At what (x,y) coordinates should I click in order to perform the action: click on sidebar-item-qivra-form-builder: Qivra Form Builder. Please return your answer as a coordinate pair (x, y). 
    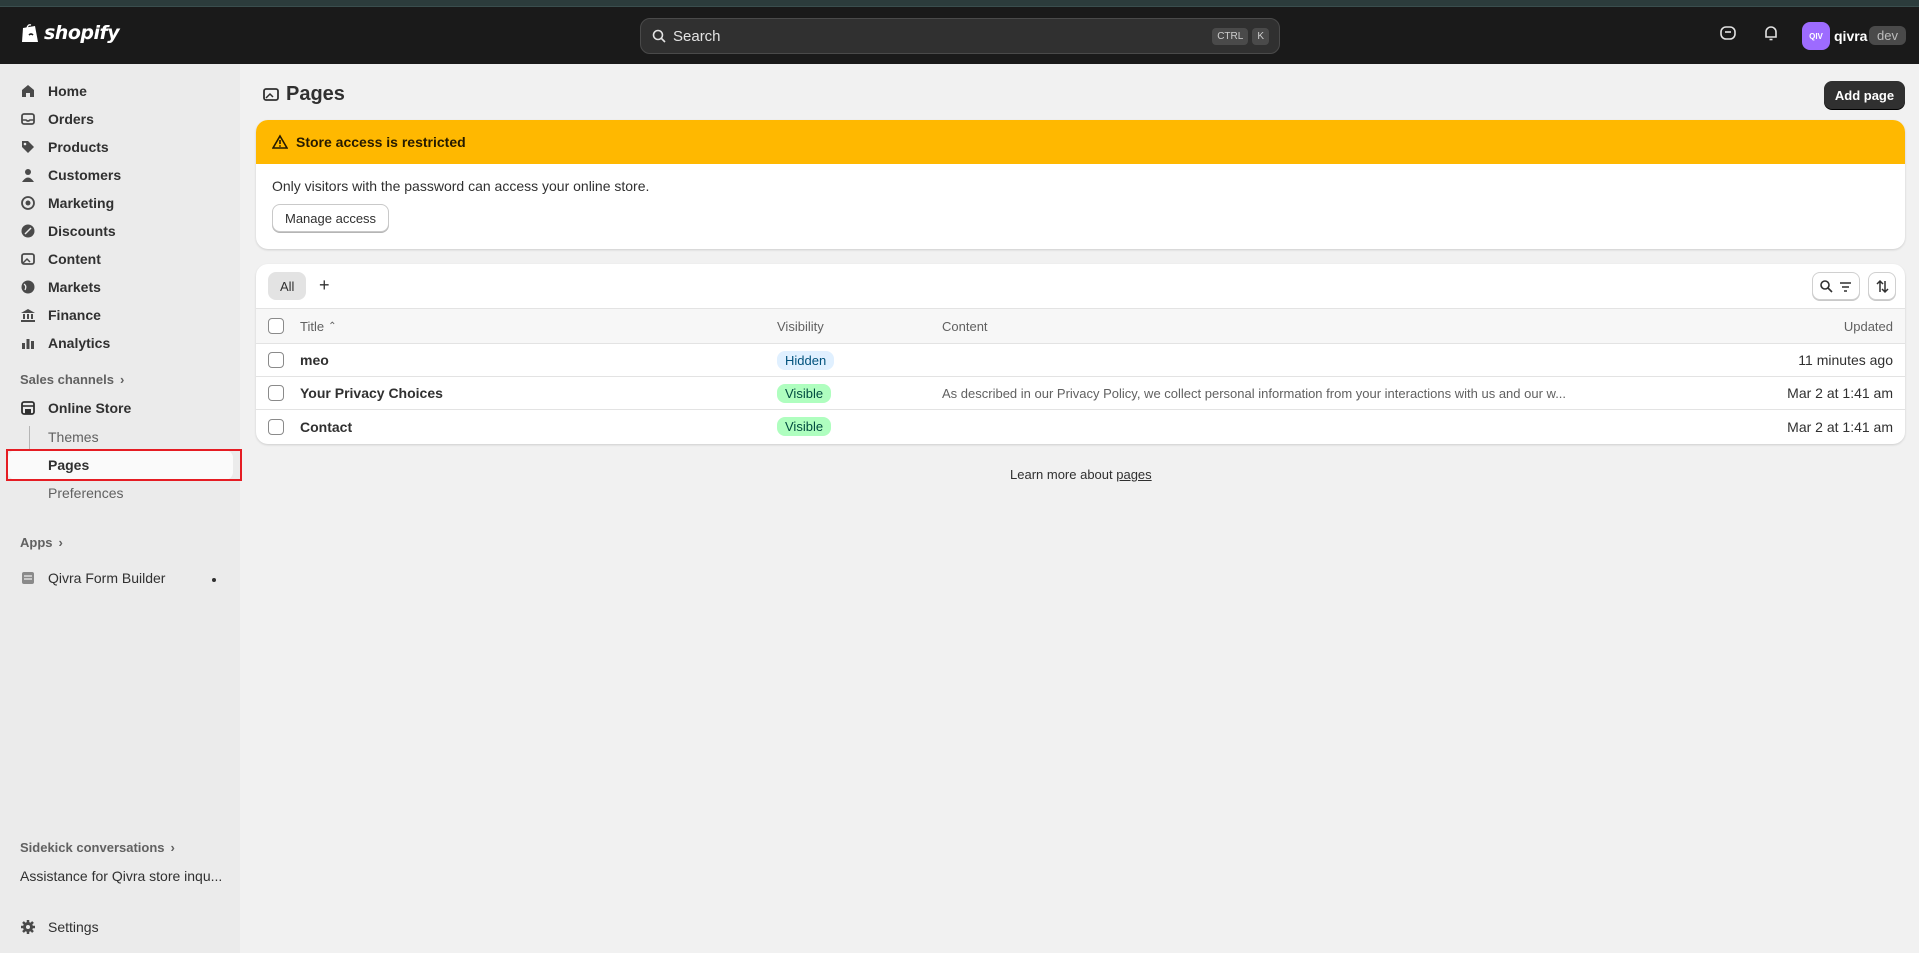
    Looking at the image, I should click on (92, 578).